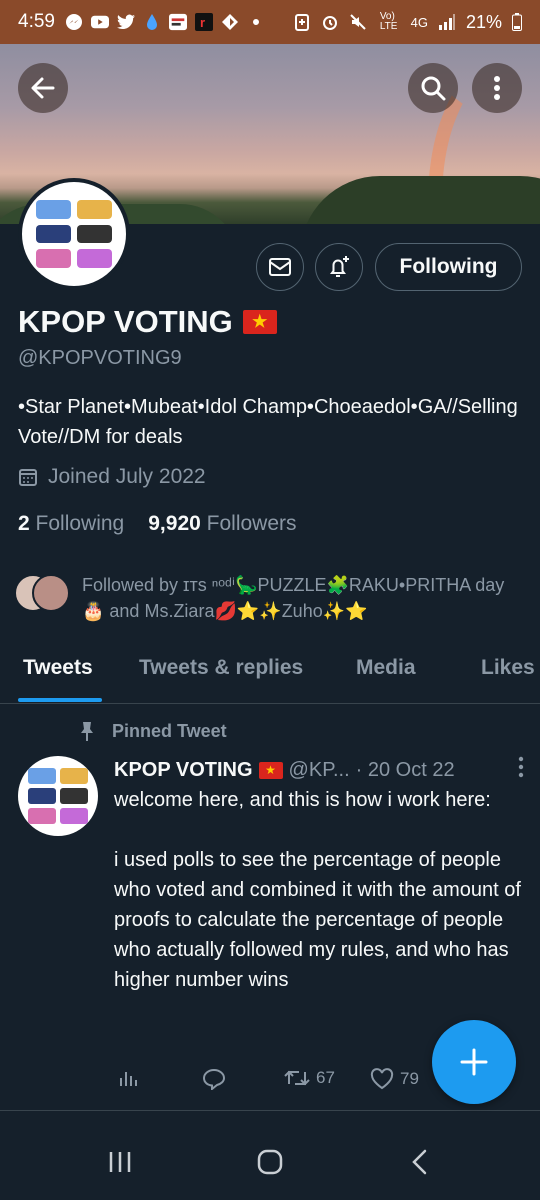  What do you see at coordinates (183, 770) in the screenshot?
I see `tweet-author-name: KPOP VOTING` at bounding box center [183, 770].